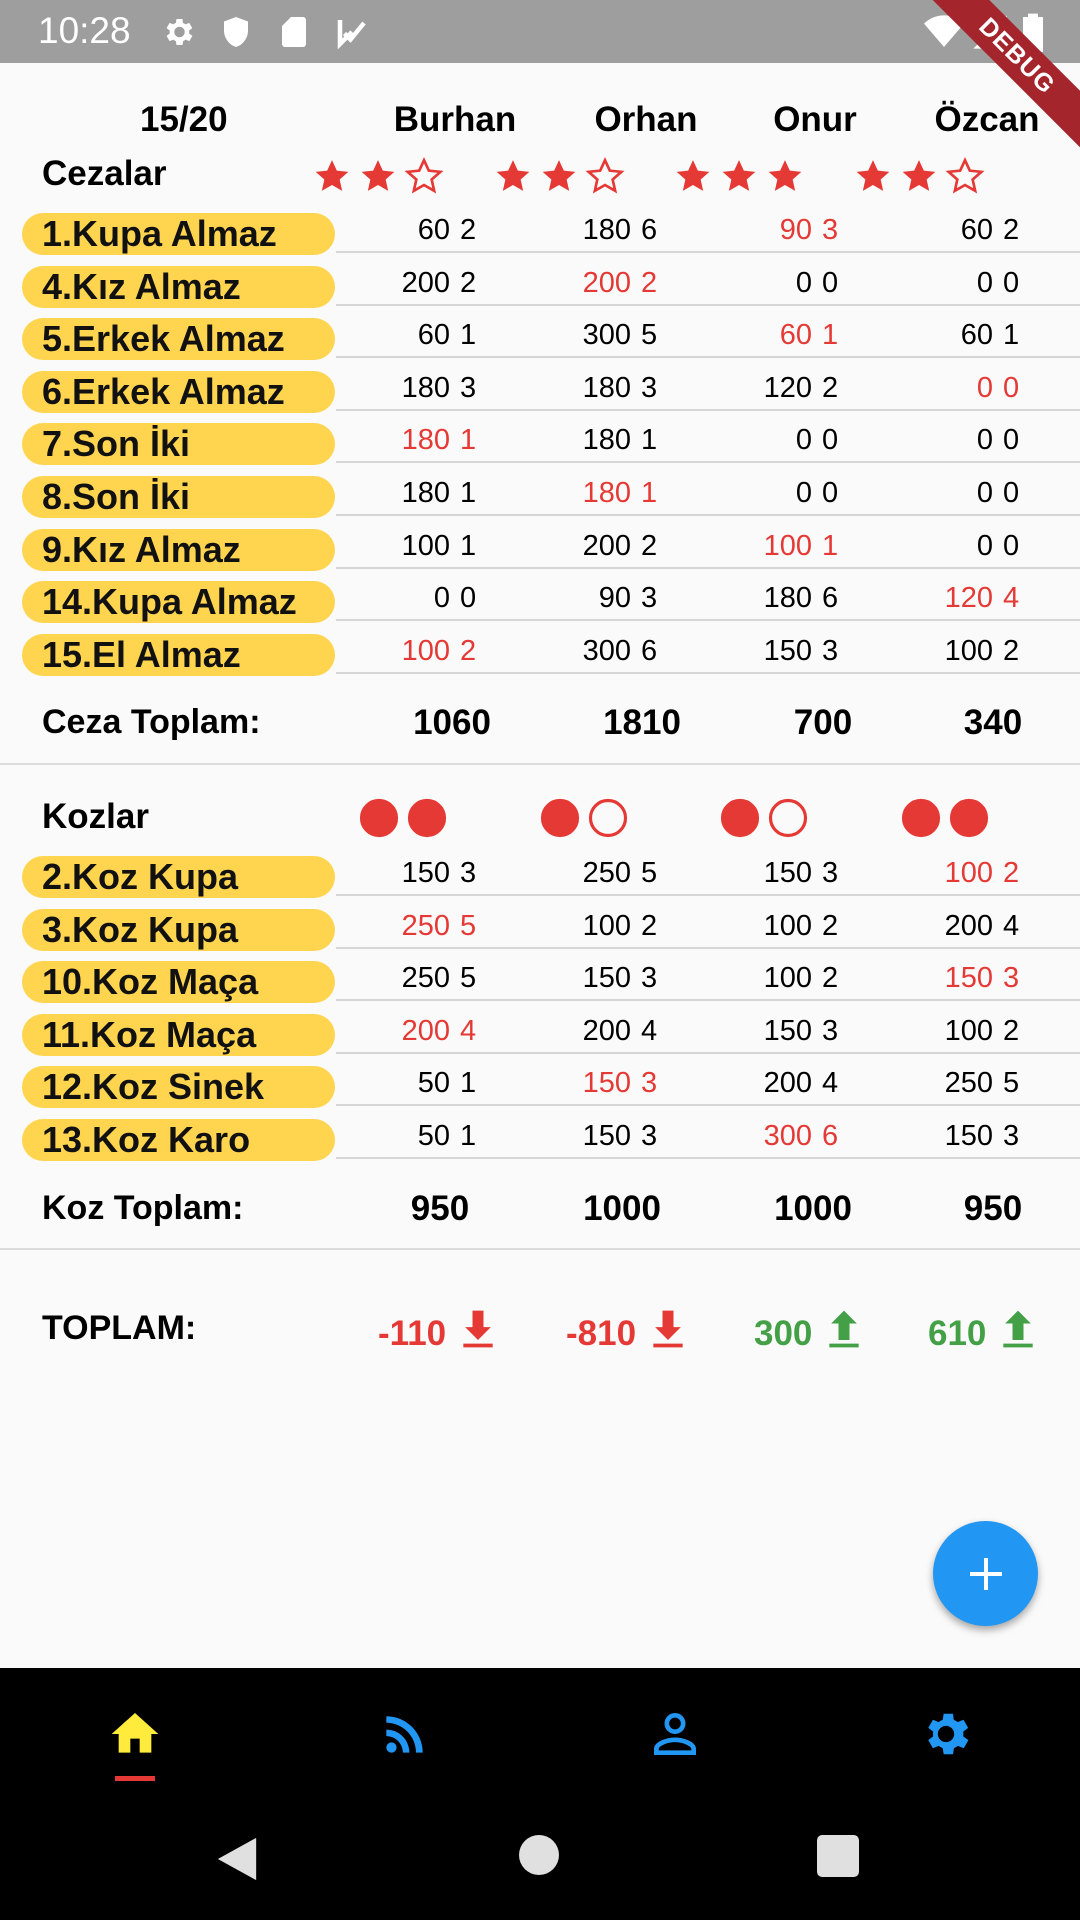 The height and width of the screenshot is (1920, 1080). What do you see at coordinates (178, 497) in the screenshot?
I see `row-label: 8.Son İki` at bounding box center [178, 497].